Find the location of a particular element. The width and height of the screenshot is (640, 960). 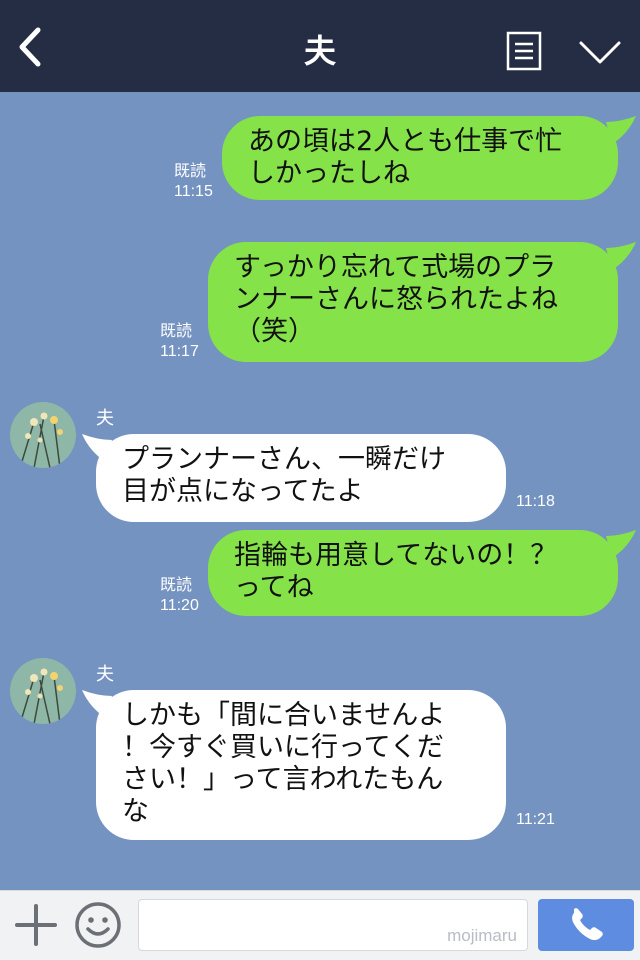

message-time: 11:20 is located at coordinates (179, 605).